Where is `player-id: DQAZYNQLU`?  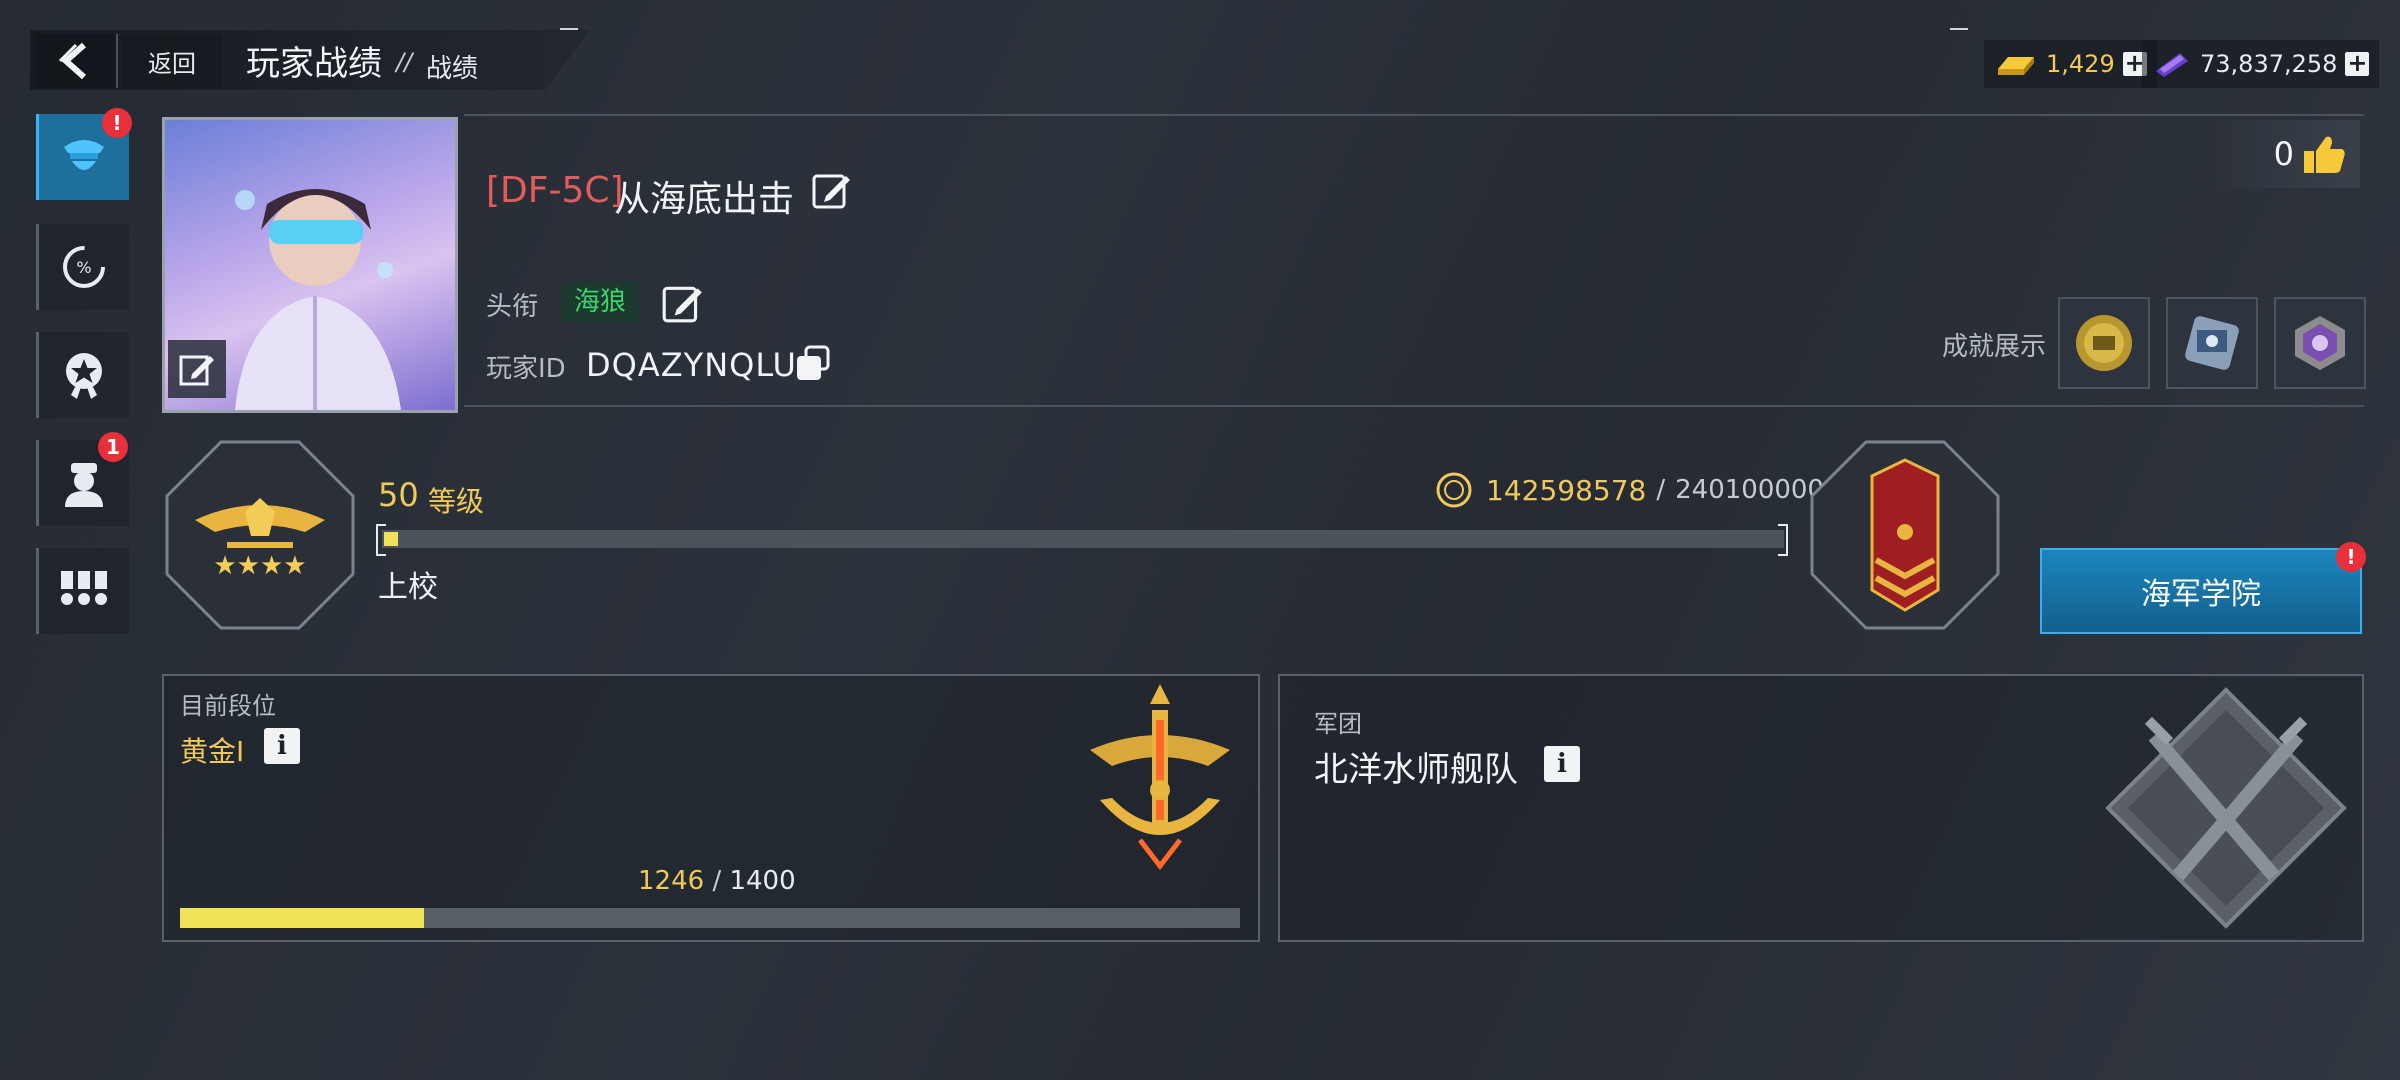
player-id: DQAZYNQLU is located at coordinates (691, 365).